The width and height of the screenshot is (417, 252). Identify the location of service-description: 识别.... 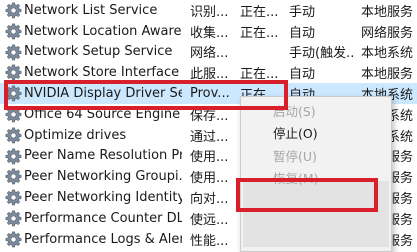
(209, 12).